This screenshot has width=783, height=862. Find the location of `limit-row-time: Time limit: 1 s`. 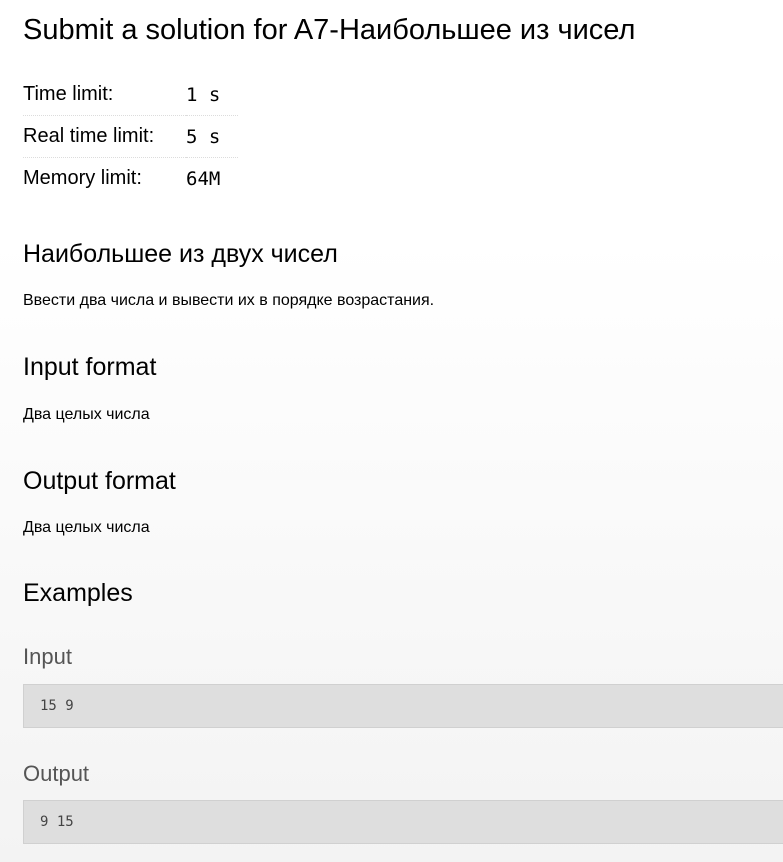

limit-row-time: Time limit: 1 s is located at coordinates (130, 95).